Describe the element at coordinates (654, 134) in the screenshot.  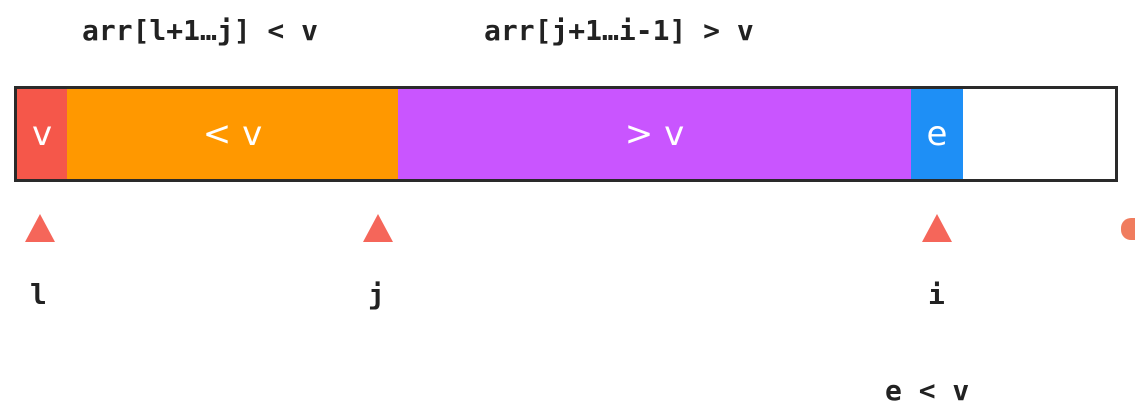
I see `segment-greater-than-v: > v` at that location.